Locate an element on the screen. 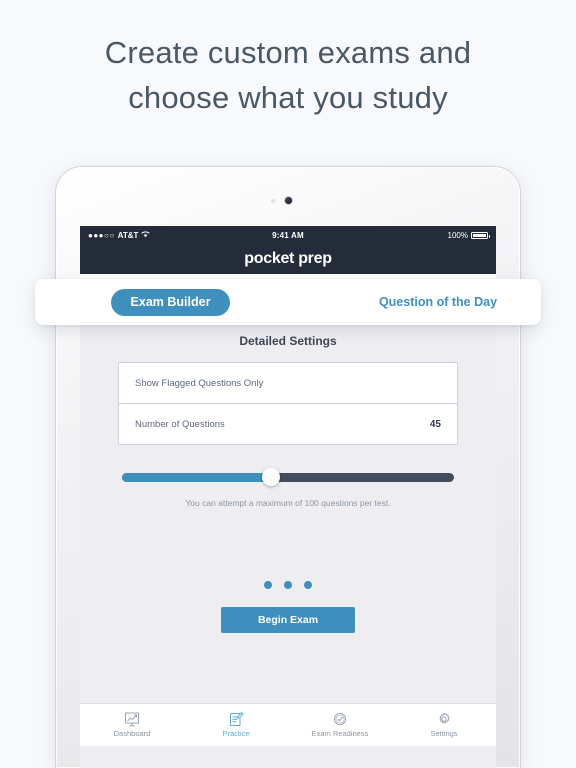 Image resolution: width=576 pixels, height=768 pixels. question-count-slider is located at coordinates (288, 477).